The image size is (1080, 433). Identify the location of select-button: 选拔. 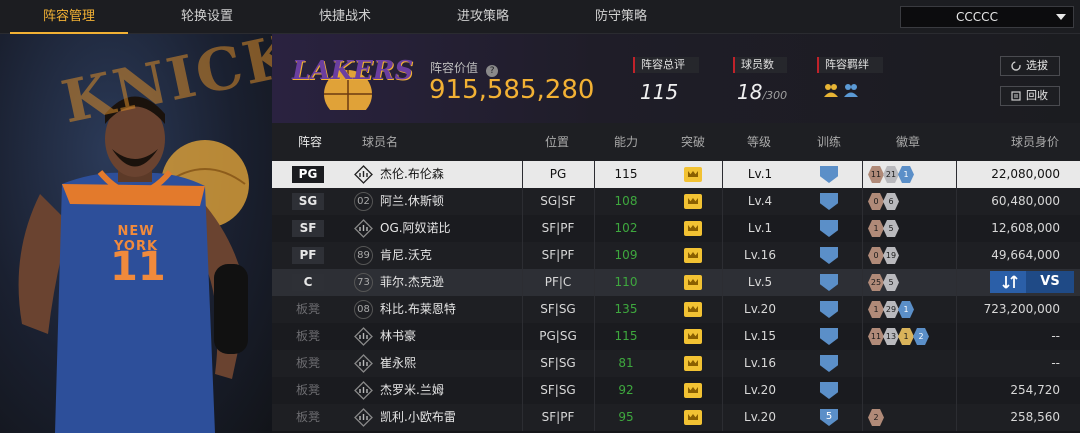
(1030, 66).